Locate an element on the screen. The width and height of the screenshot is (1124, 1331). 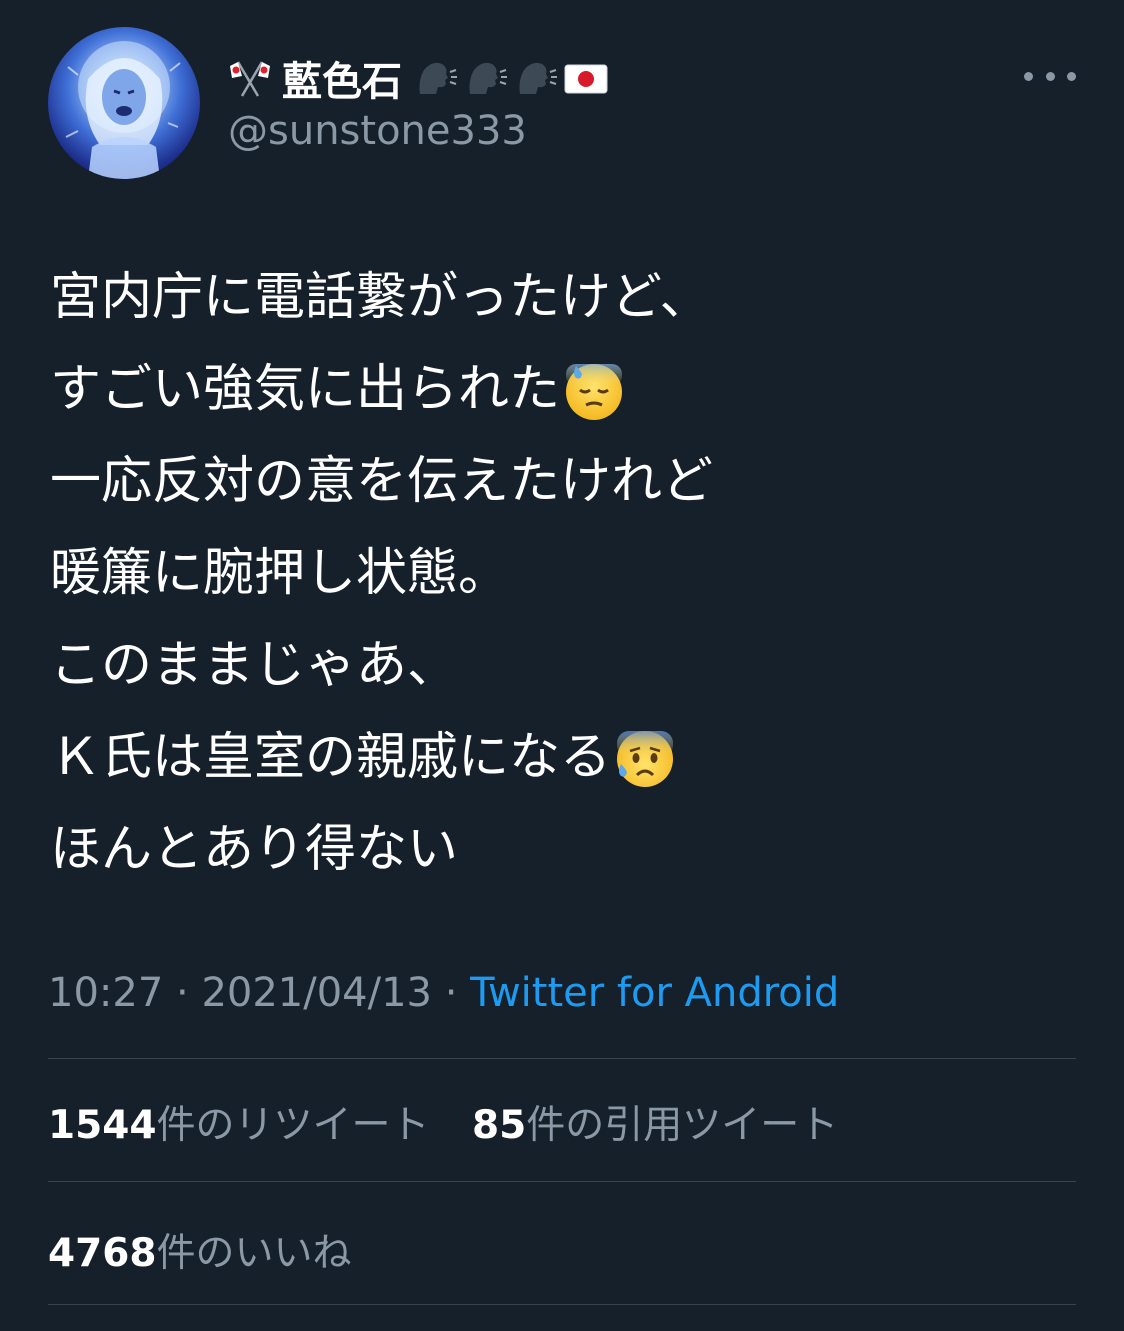
tweet-time: 10:27 is located at coordinates (105, 993).